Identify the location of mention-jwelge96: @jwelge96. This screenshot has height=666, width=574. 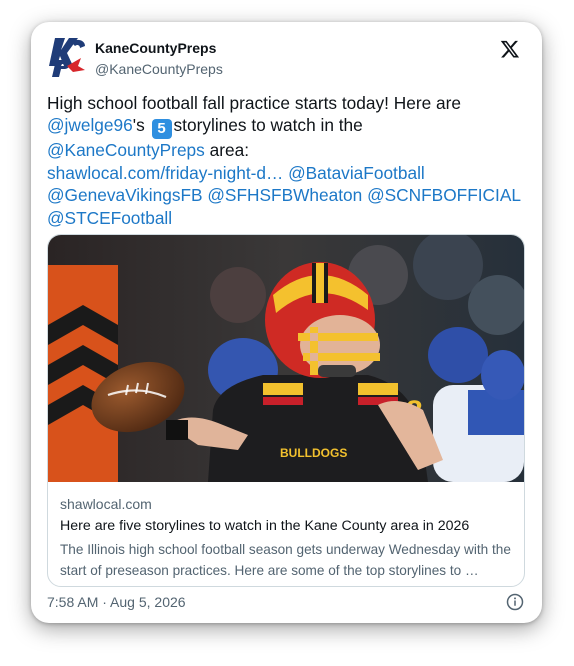
(90, 125).